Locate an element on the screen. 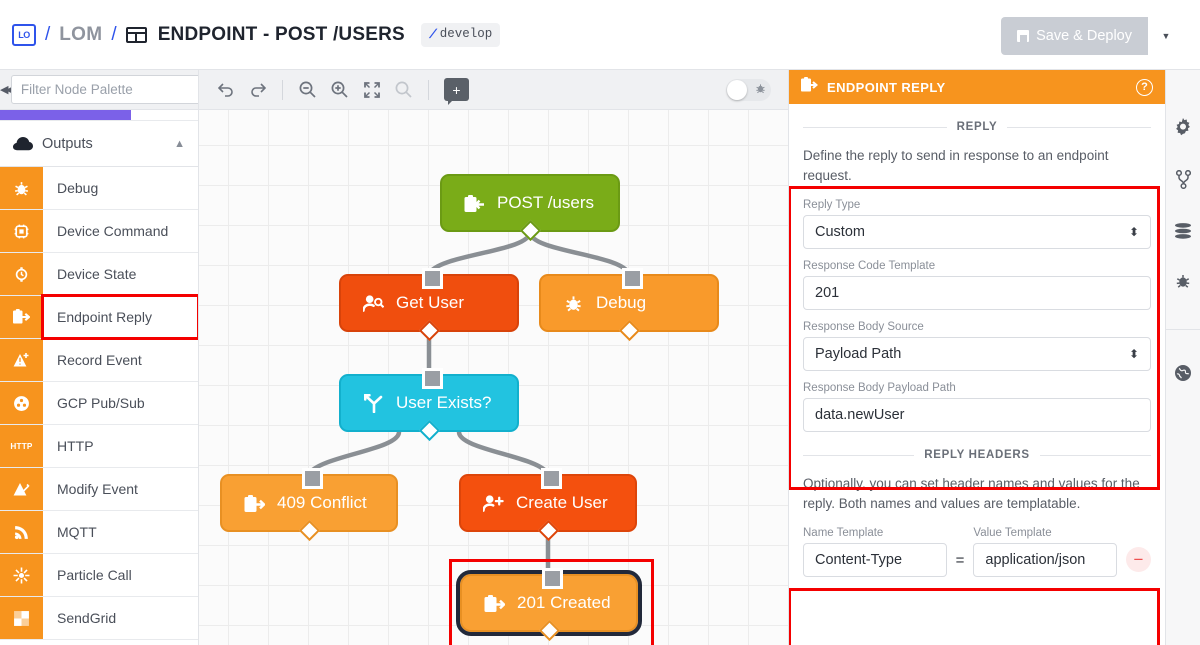 This screenshot has width=1200, height=645. headers-section-heading: REPLY HEADERS is located at coordinates (977, 455).